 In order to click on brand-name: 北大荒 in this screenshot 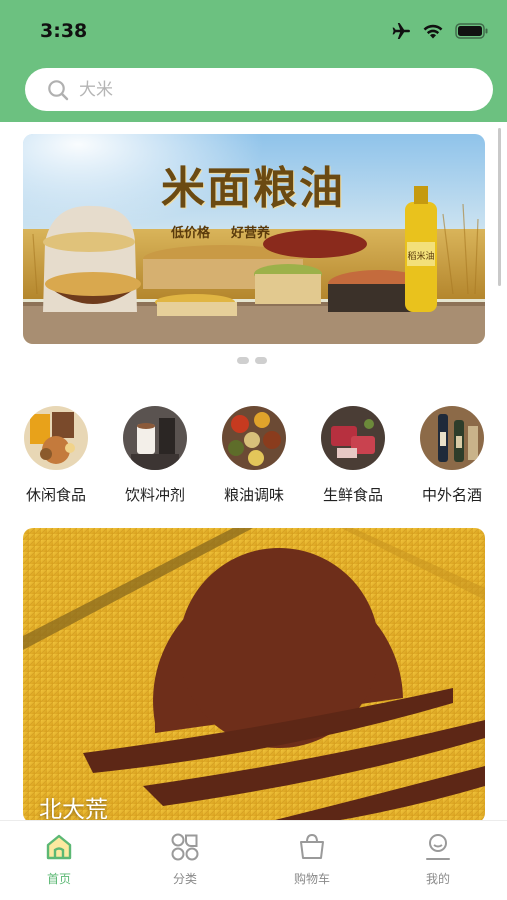, I will do `click(73, 810)`.